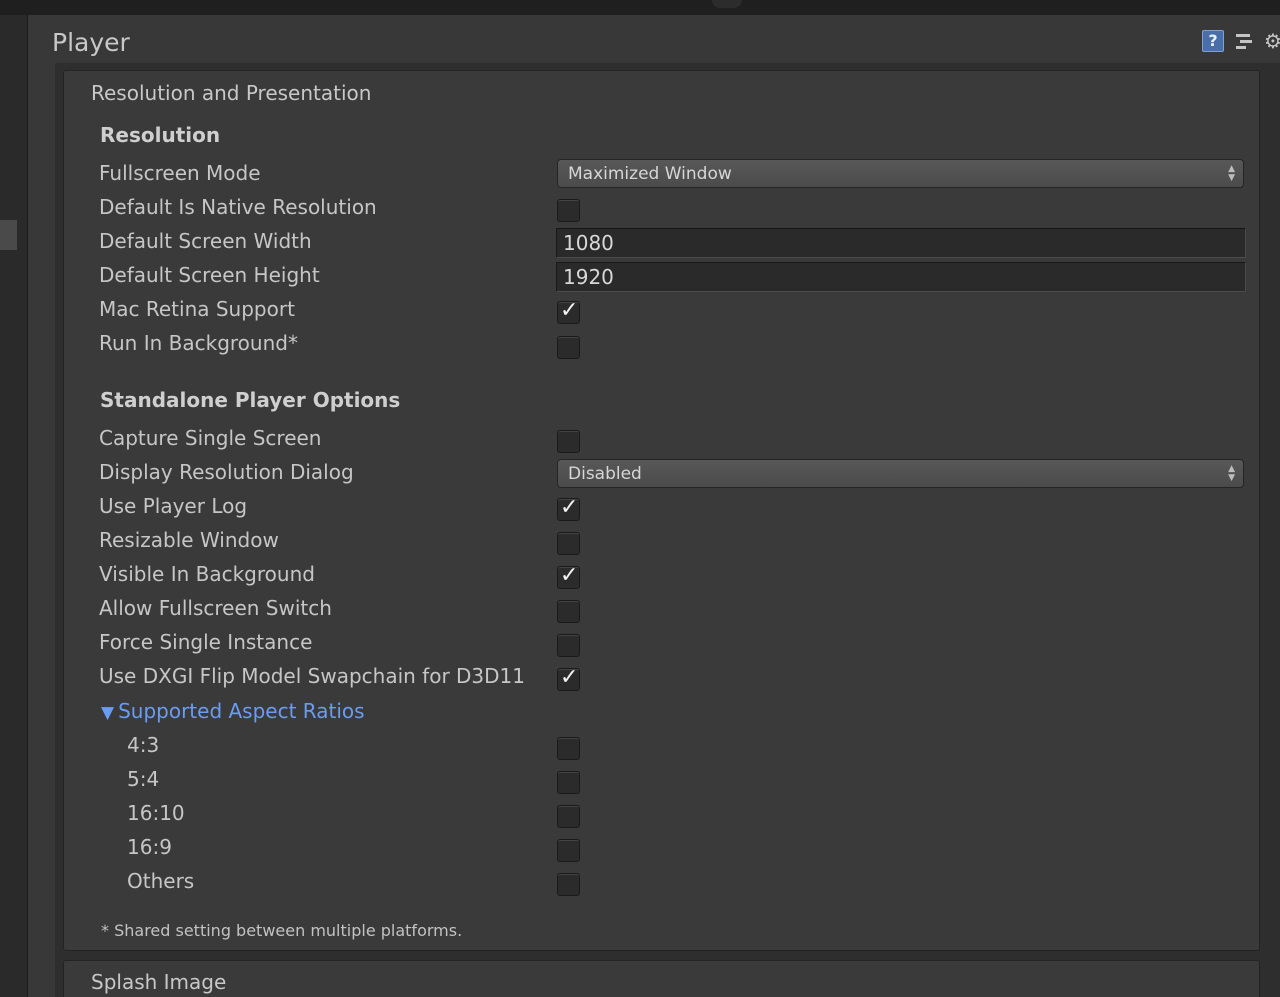 The image size is (1280, 997). I want to click on toolbar-search-handle, so click(727, 4).